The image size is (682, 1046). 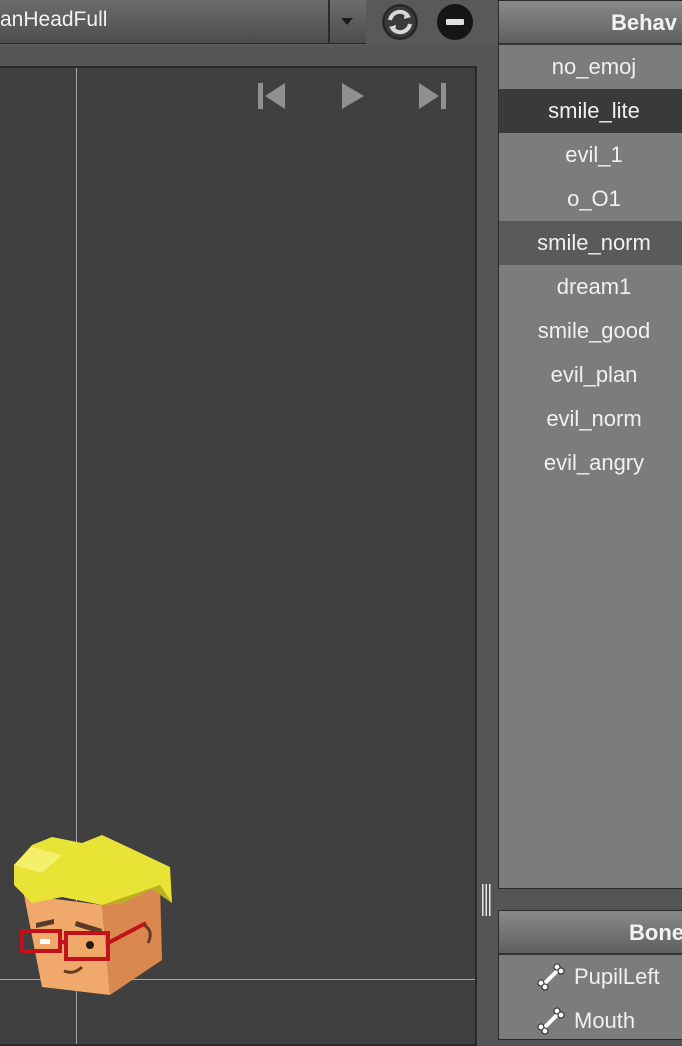 I want to click on chevron-down-icon, so click(x=347, y=21).